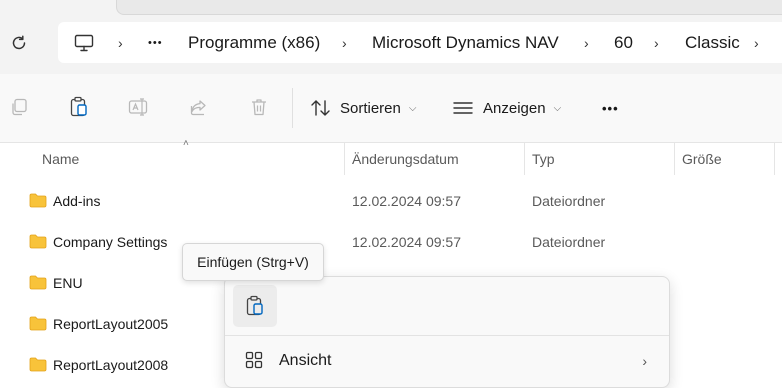 This screenshot has width=782, height=388. I want to click on sort-label: Sortieren, so click(370, 108).